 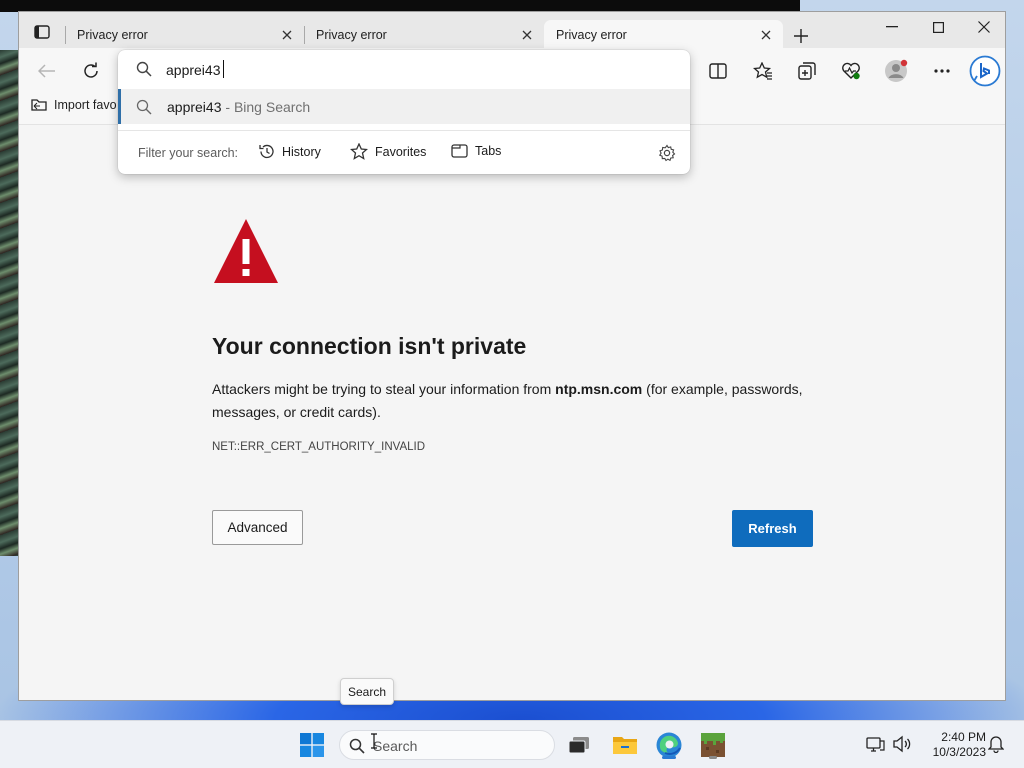 I want to click on taskbar: 2:40 PM 10/3/2023, so click(x=512, y=744).